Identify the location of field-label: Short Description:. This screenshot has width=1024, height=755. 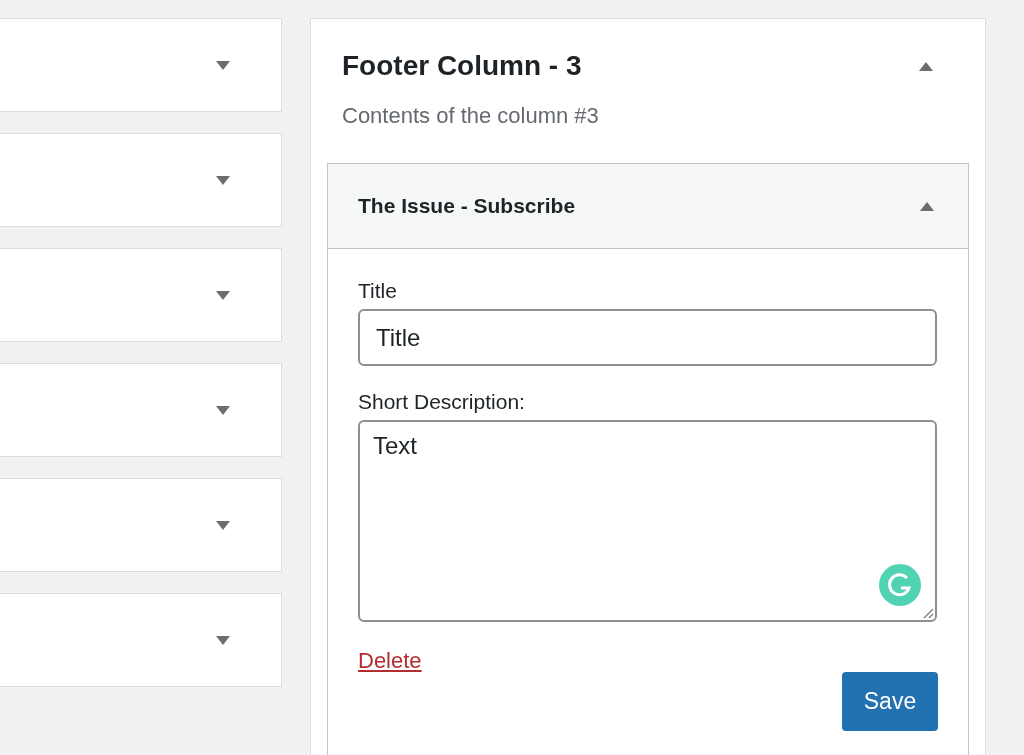
(442, 402).